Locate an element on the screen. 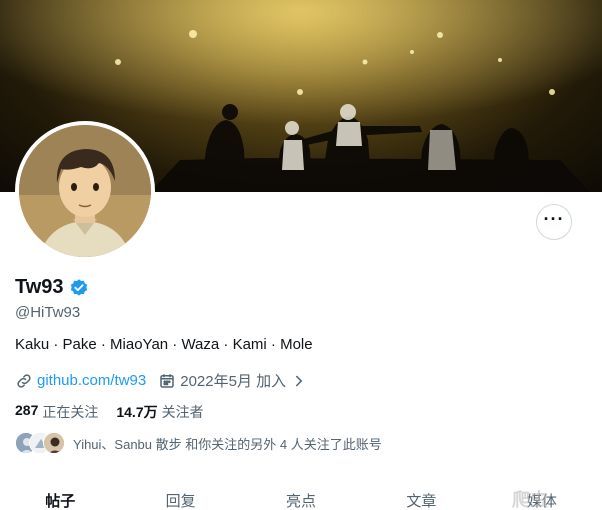  tab-highlights: 亮点 is located at coordinates (301, 493).